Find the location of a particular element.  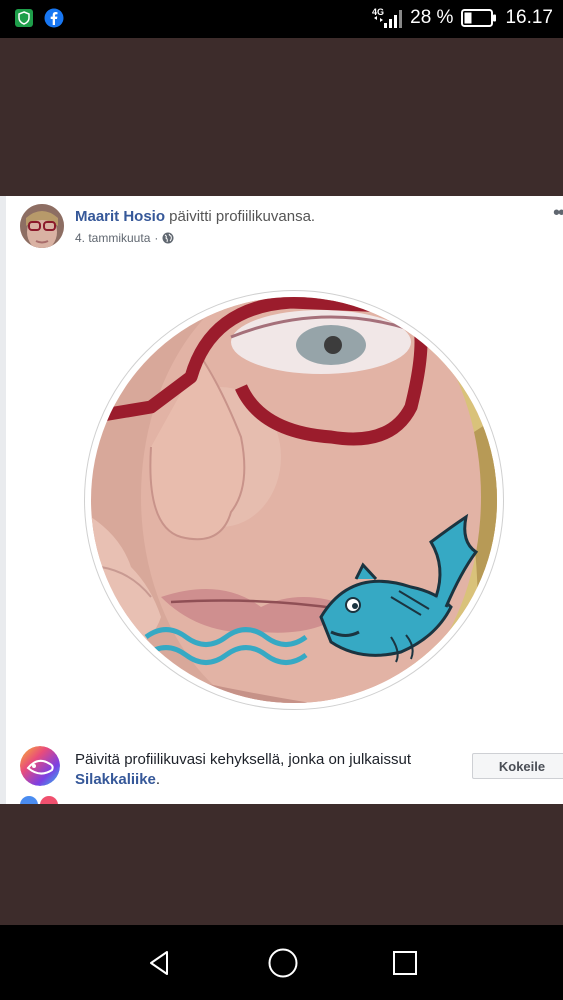

author-name-link: Maarit Hosio is located at coordinates (120, 216).